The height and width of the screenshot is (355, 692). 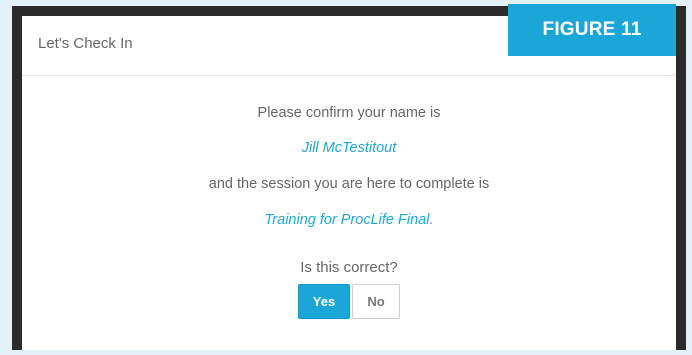 I want to click on confirm-button-group: Yes No, so click(x=349, y=301).